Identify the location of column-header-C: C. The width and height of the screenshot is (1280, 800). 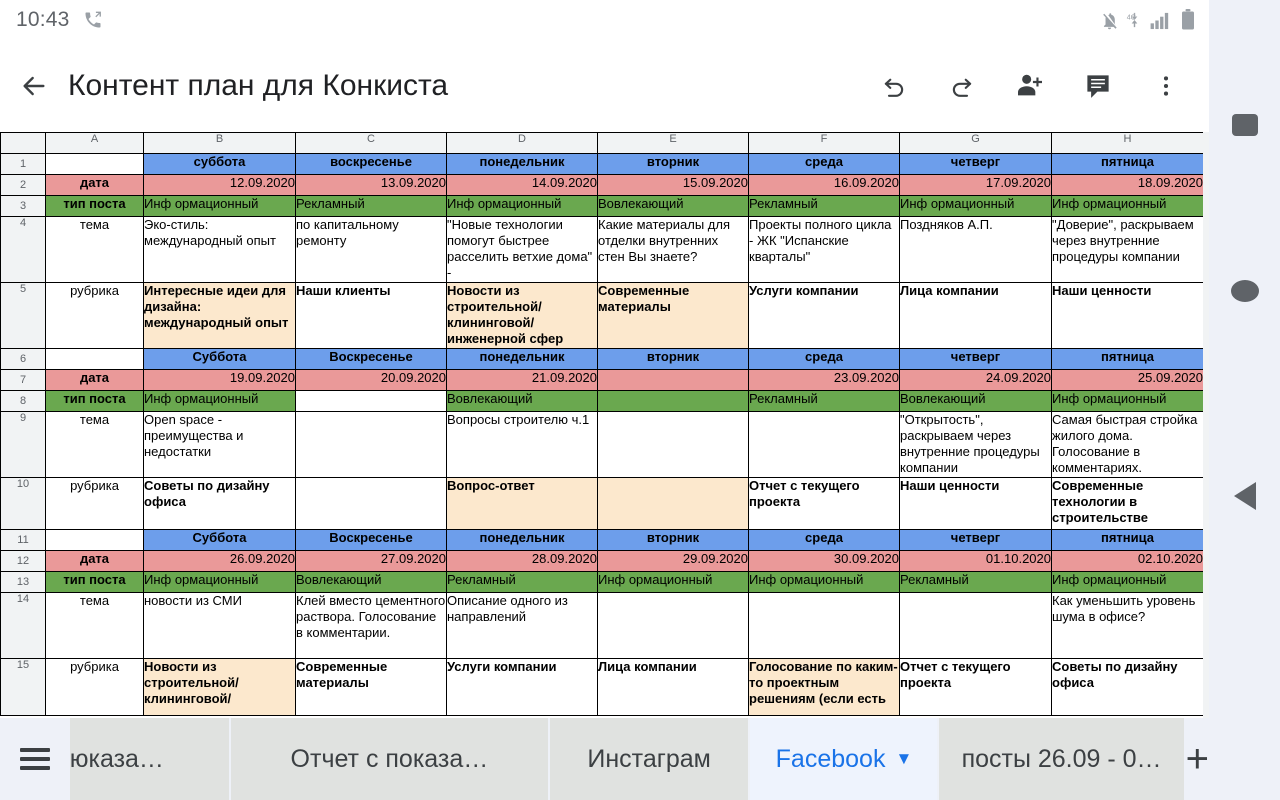
(371, 143).